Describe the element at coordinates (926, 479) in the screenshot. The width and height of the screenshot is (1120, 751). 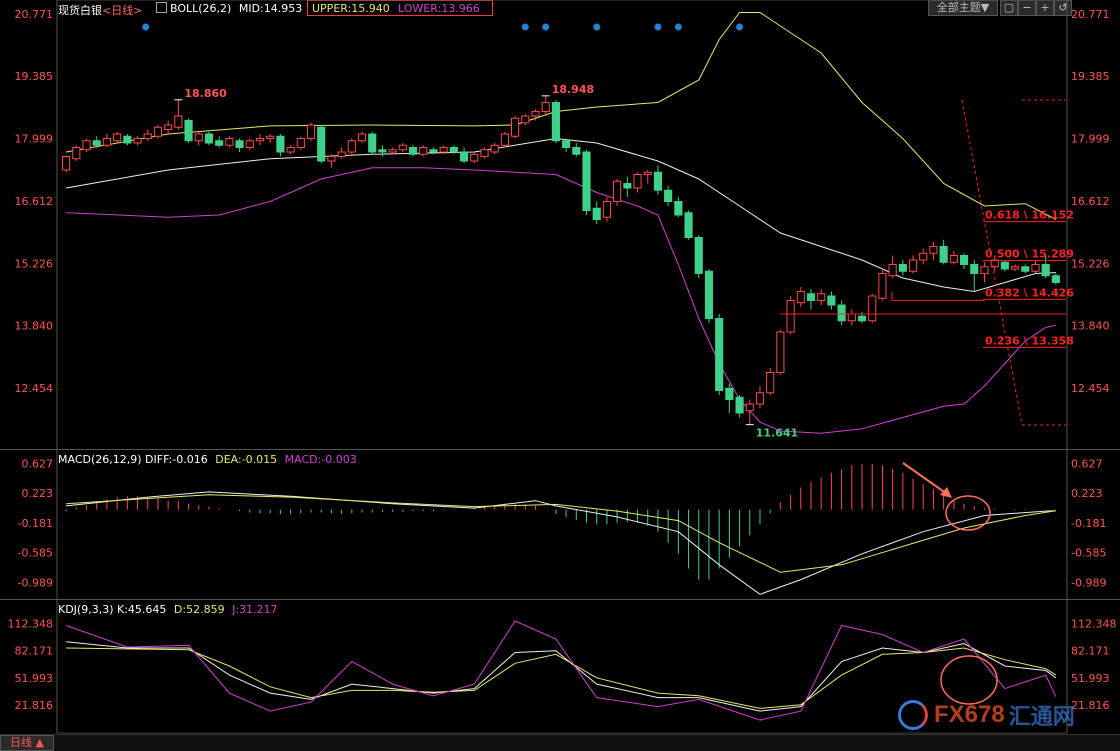
I see `macd-arrow-line` at that location.